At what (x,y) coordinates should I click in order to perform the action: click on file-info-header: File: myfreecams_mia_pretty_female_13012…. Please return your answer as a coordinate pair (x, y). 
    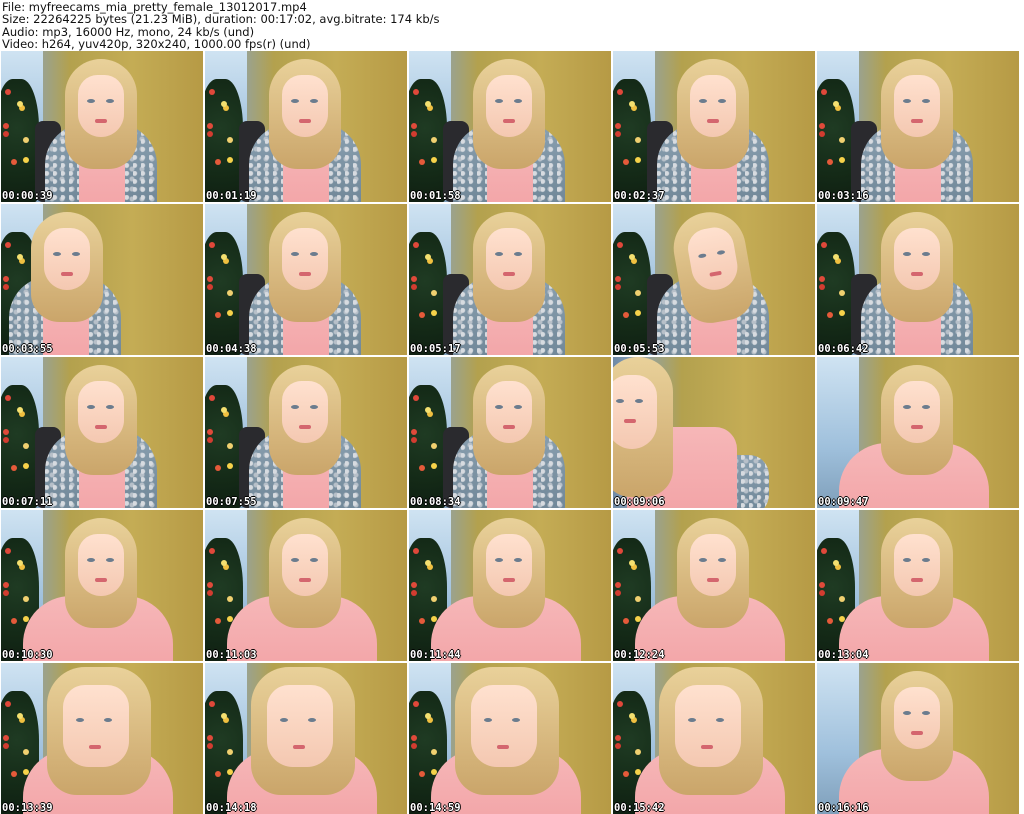
    Looking at the image, I should click on (512, 25).